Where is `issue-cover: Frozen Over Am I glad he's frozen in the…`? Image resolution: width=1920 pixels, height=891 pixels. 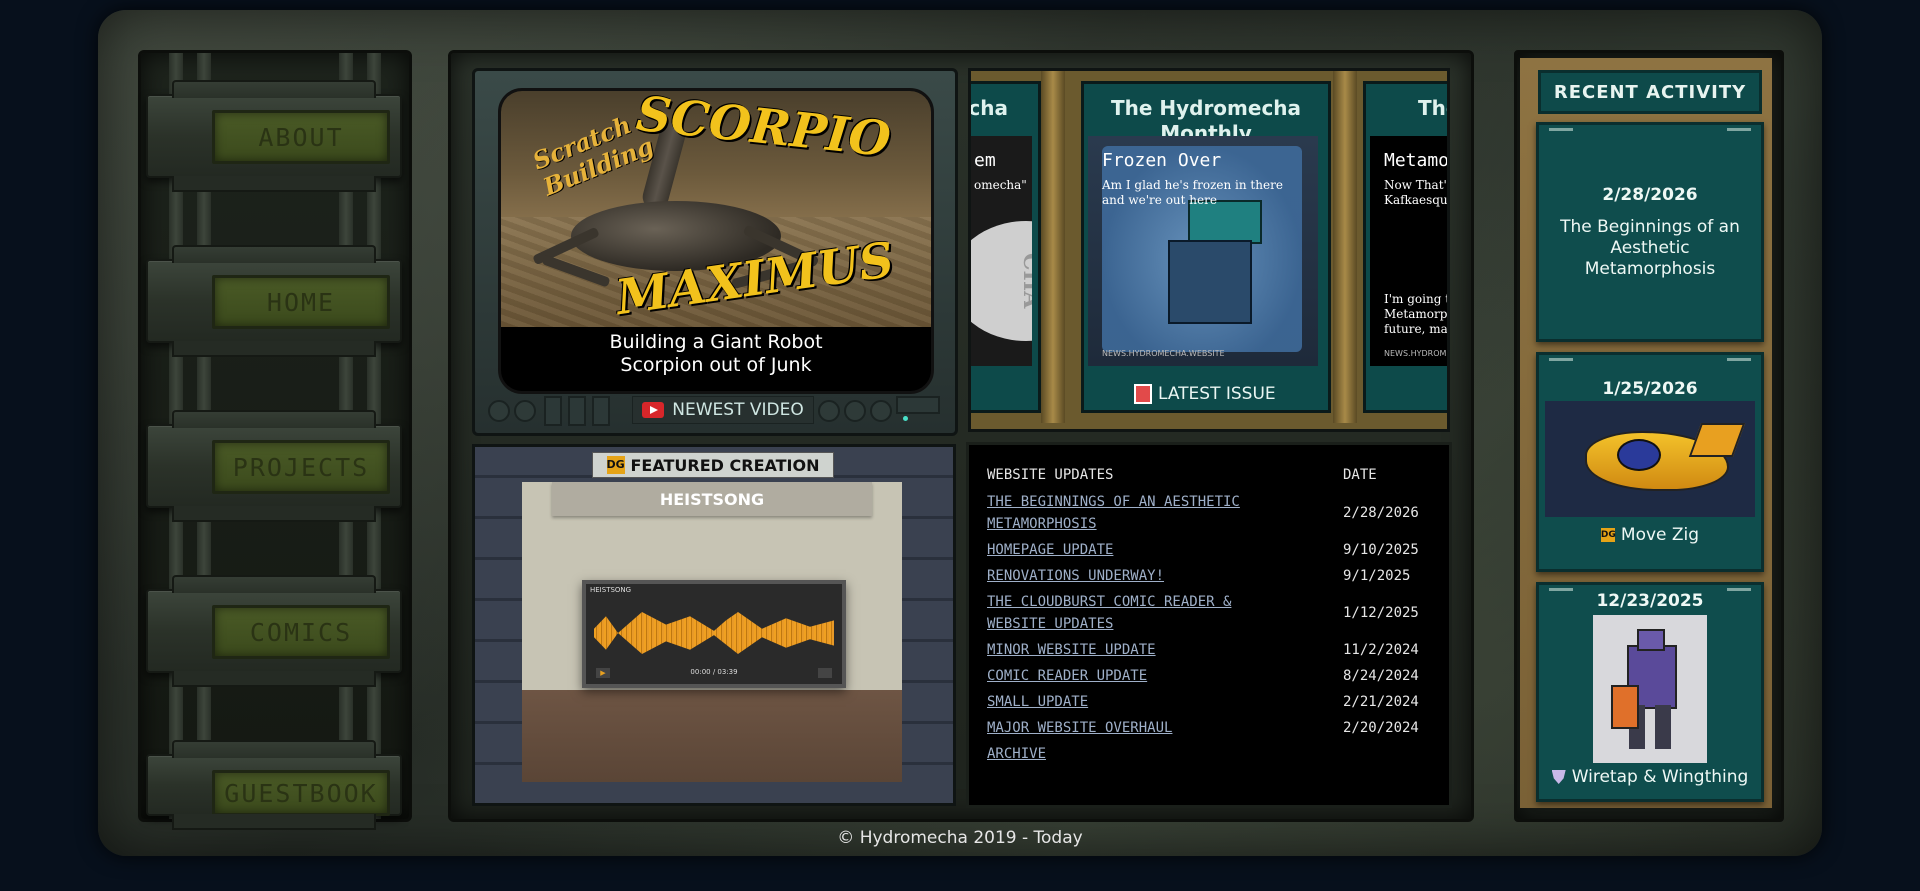 issue-cover: Frozen Over Am I glad he's frozen in the… is located at coordinates (1203, 251).